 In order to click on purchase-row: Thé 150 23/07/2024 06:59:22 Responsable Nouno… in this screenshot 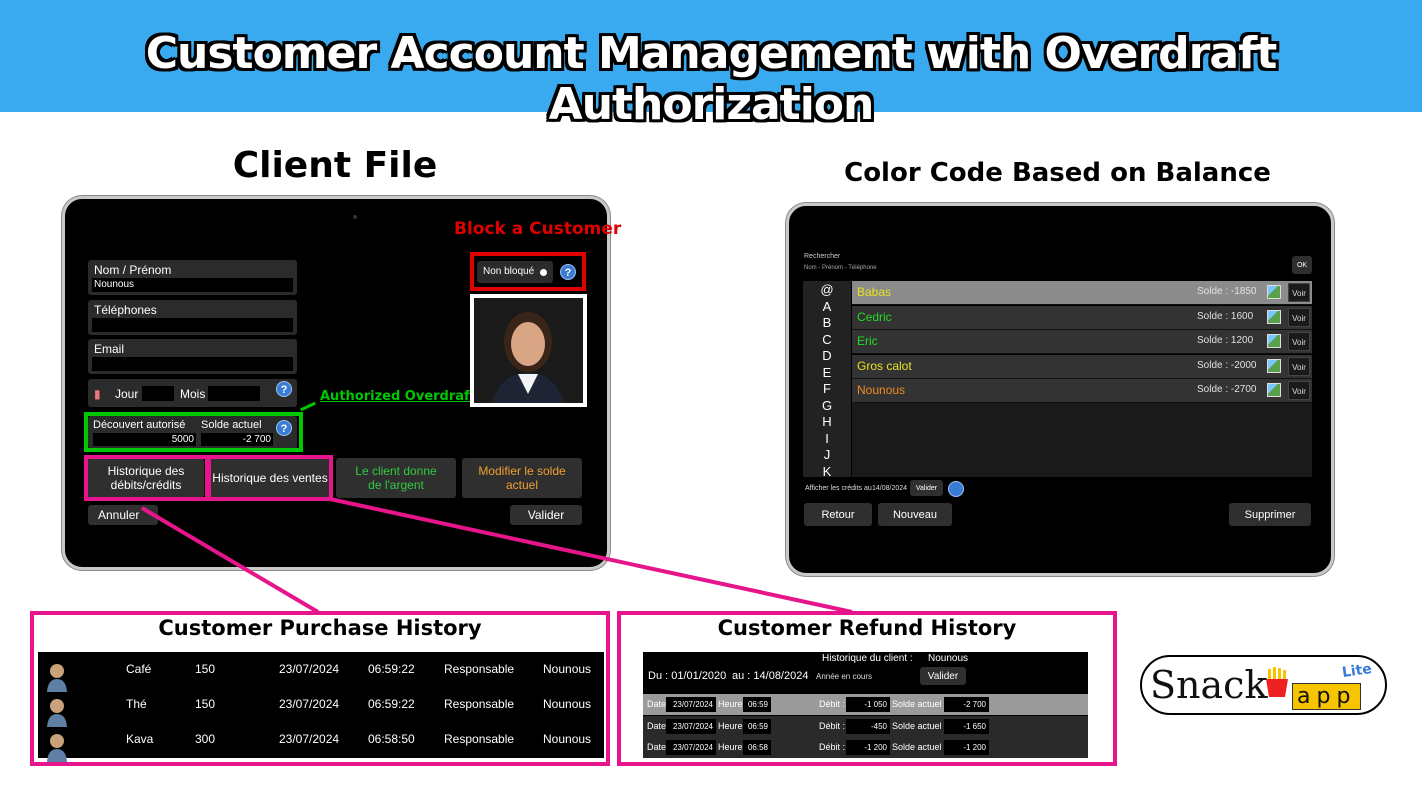, I will do `click(321, 707)`.